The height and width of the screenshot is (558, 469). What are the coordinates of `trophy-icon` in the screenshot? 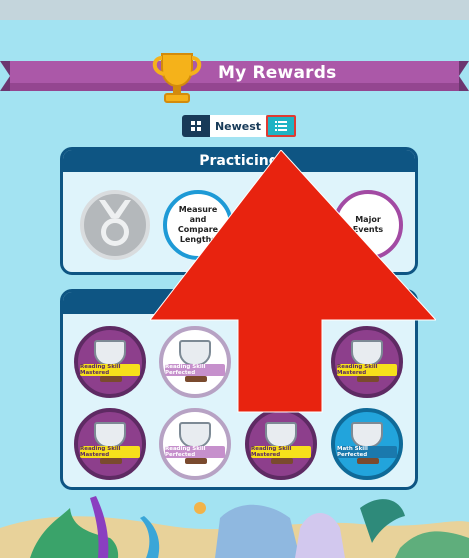 It's located at (177, 78).